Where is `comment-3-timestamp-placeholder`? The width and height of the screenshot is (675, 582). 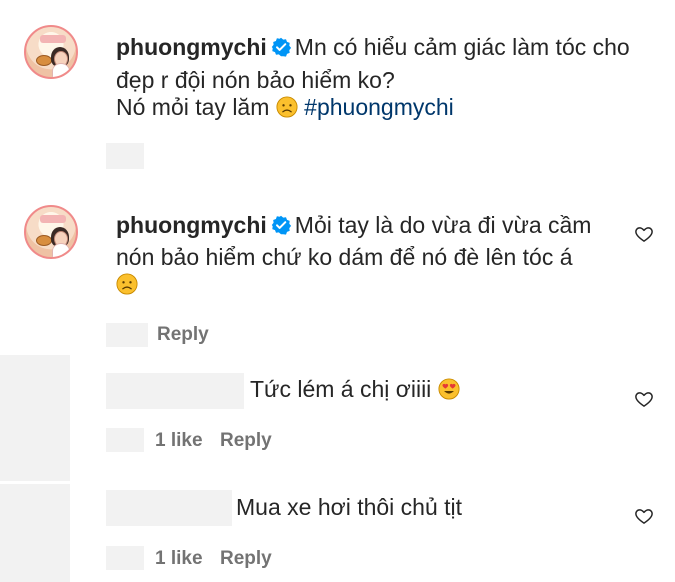 comment-3-timestamp-placeholder is located at coordinates (125, 558).